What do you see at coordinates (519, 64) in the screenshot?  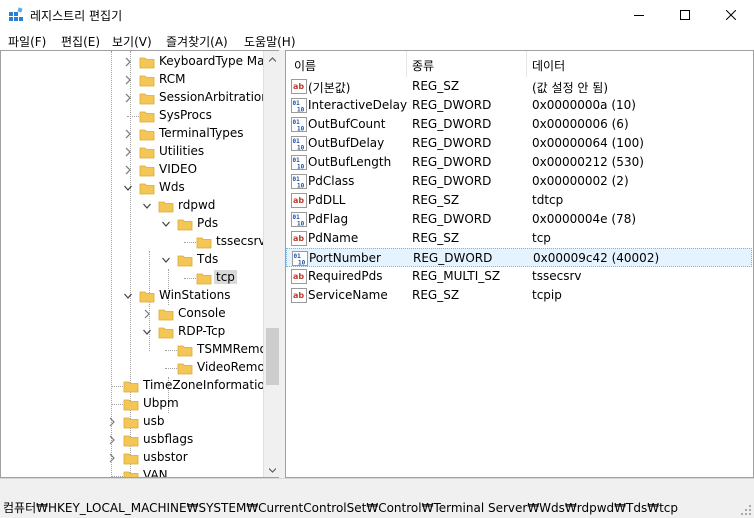 I see `list-header: 이름 종류 데이터` at bounding box center [519, 64].